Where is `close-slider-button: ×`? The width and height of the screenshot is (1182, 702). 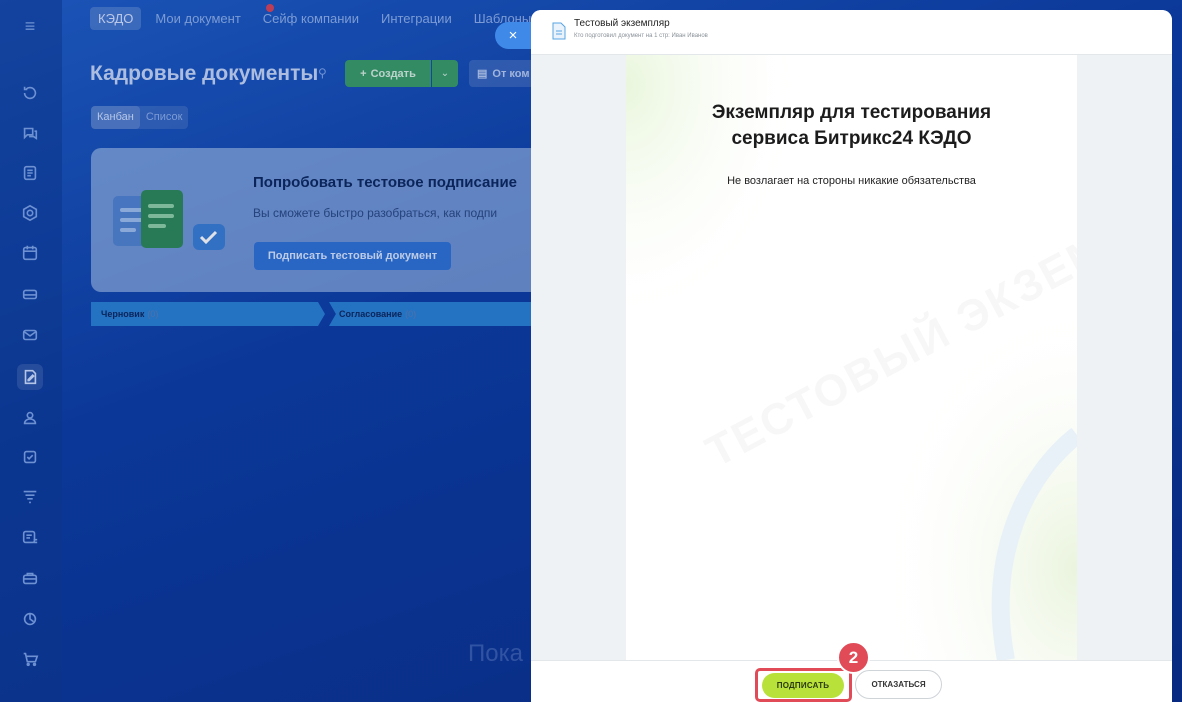
close-slider-button: × is located at coordinates (514, 35).